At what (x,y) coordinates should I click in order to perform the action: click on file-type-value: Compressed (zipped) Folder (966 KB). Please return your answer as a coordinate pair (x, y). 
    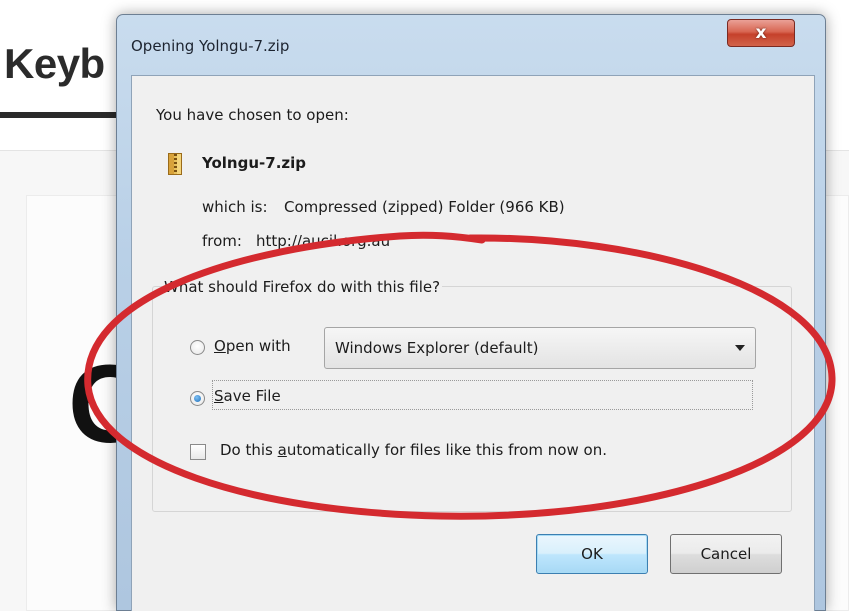
    Looking at the image, I should click on (424, 207).